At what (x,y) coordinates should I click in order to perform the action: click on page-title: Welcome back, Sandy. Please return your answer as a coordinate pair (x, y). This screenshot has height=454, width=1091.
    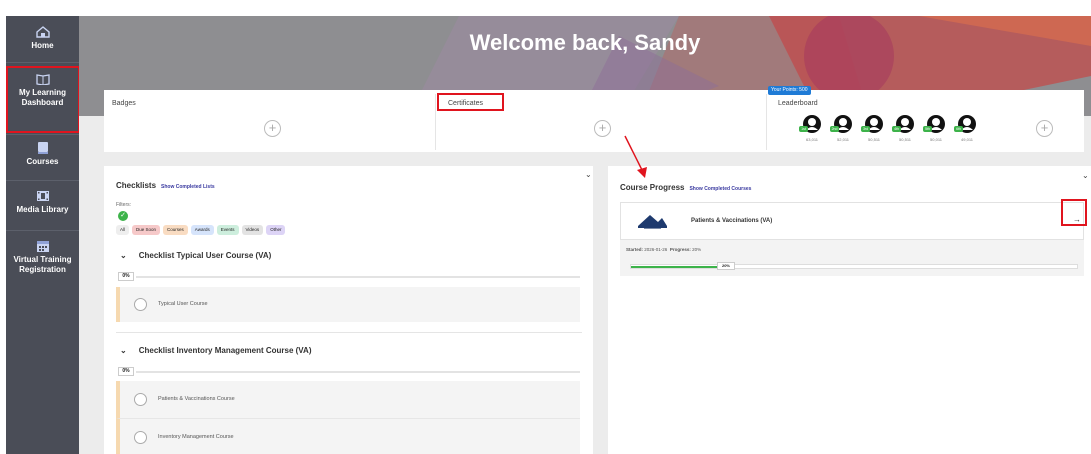
    Looking at the image, I should click on (585, 42).